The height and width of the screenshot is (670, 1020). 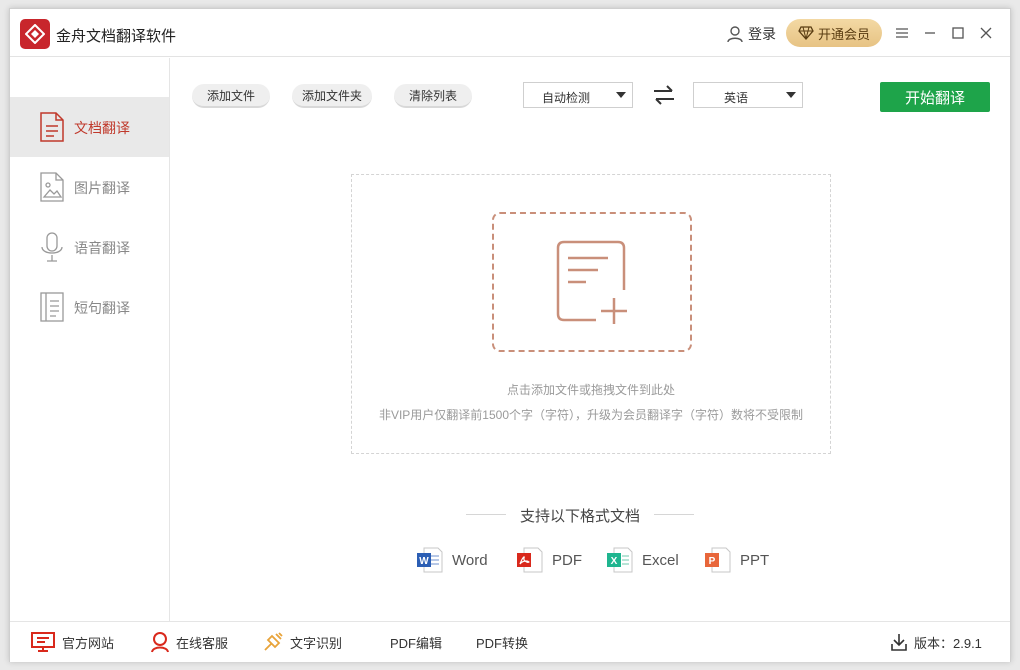 What do you see at coordinates (470, 560) in the screenshot?
I see `format-name: Word` at bounding box center [470, 560].